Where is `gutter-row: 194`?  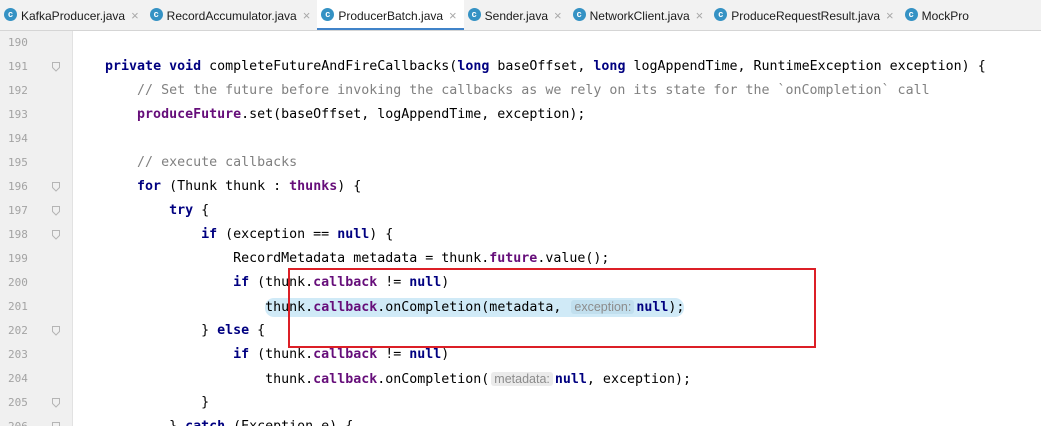
gutter-row: 194 is located at coordinates (36, 139).